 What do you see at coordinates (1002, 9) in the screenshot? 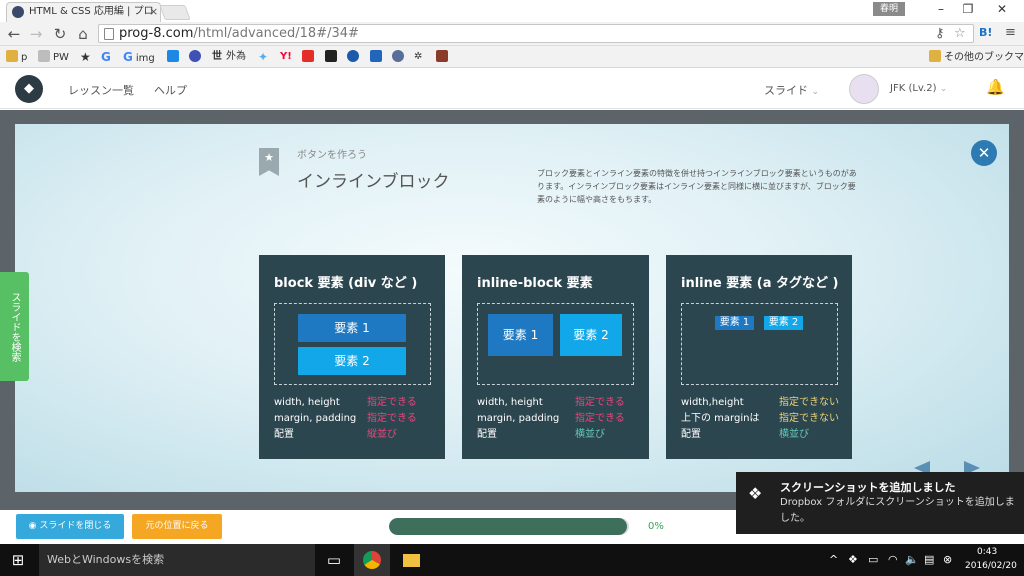
I see `window-close-icon: ✕` at bounding box center [1002, 9].